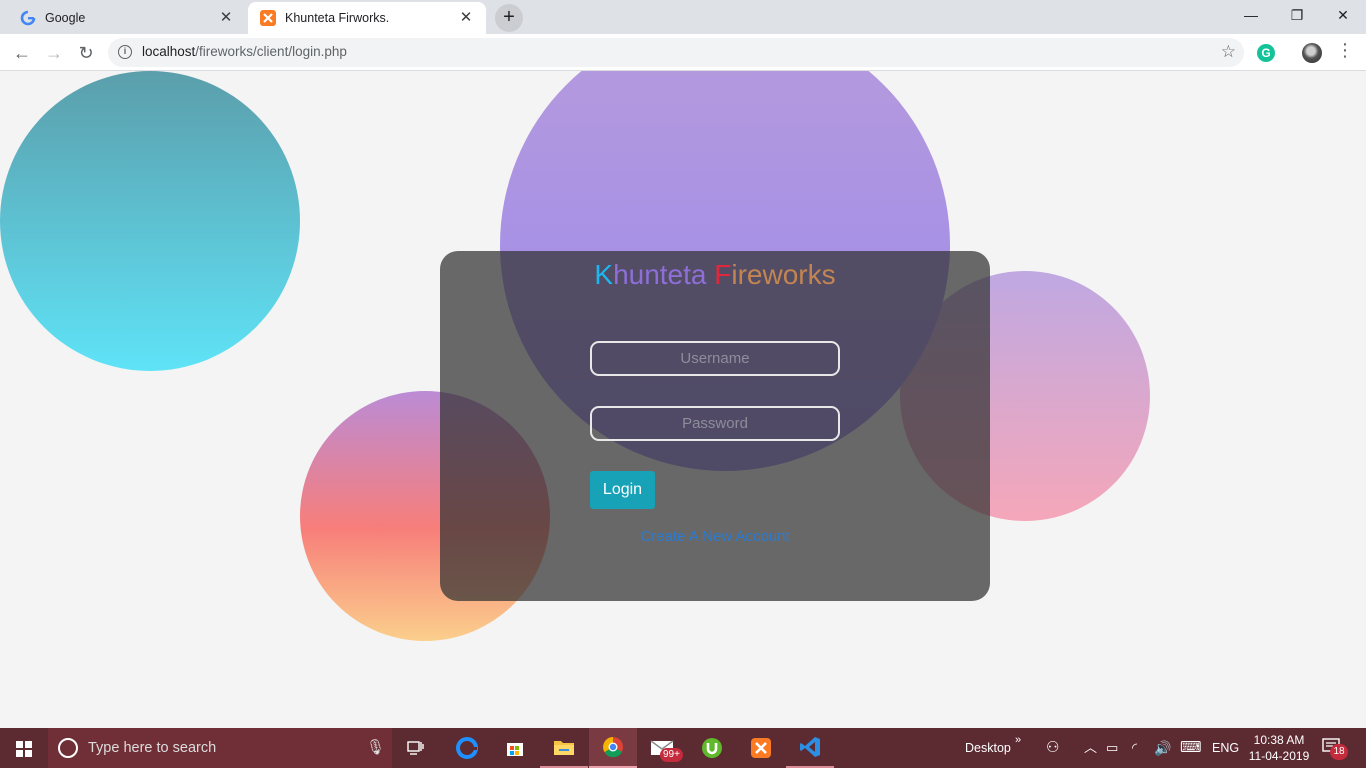 The height and width of the screenshot is (768, 1366). Describe the element at coordinates (22, 53) in the screenshot. I see `back-icon: ←` at that location.